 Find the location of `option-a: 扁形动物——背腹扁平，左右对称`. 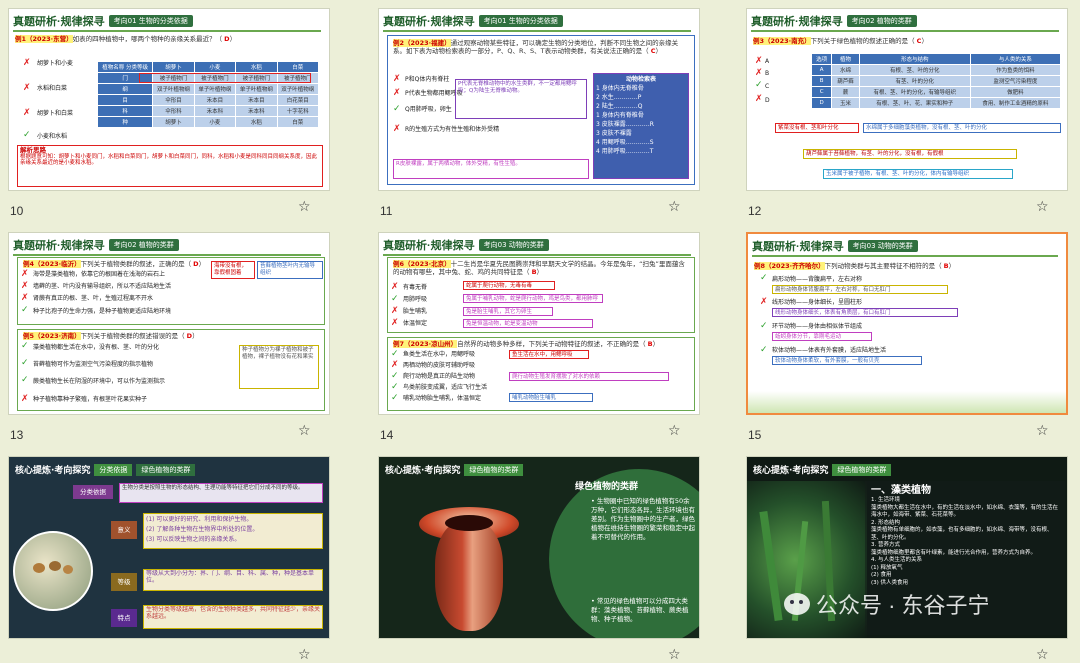

option-a: 扁形动物——背腹扁平，左右对称 is located at coordinates (817, 279).